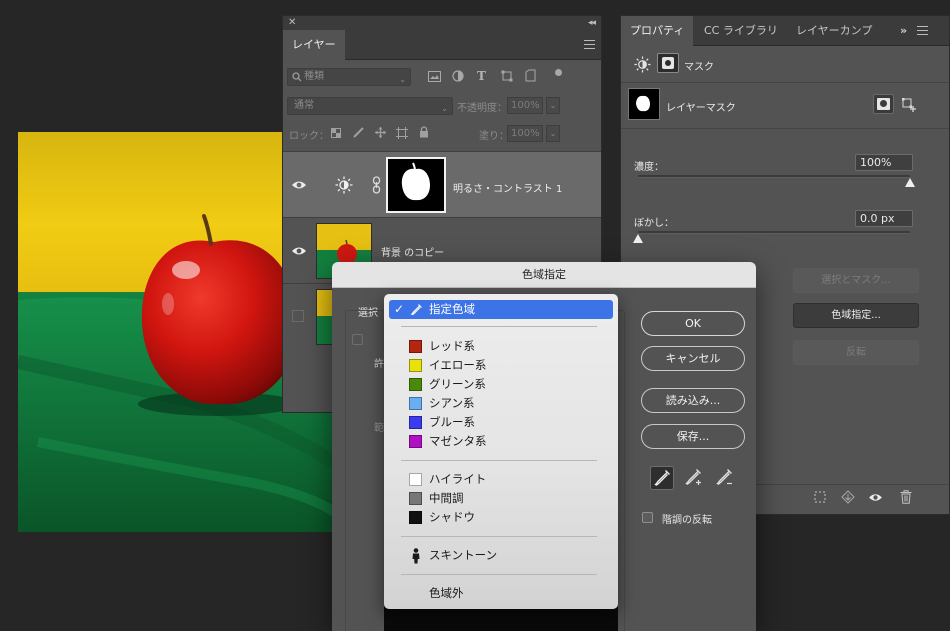  I want to click on layer-mask-thumbnail, so click(416, 185).